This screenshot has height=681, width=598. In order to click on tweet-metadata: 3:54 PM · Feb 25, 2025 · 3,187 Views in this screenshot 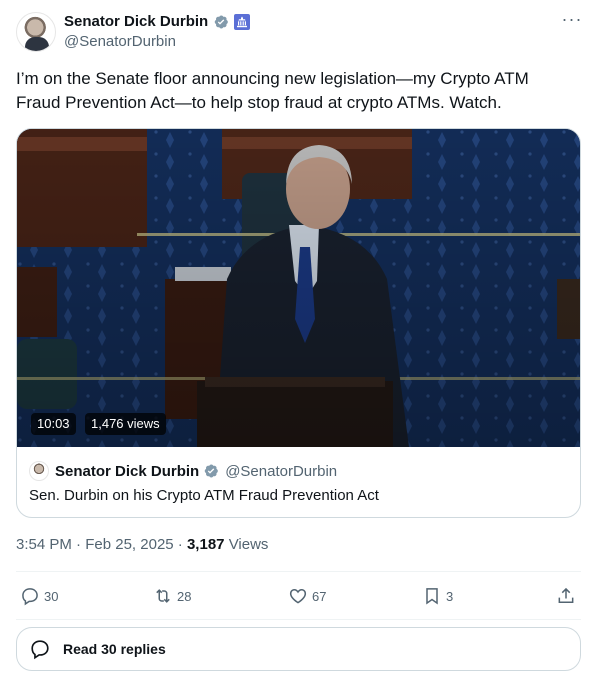, I will do `click(142, 545)`.